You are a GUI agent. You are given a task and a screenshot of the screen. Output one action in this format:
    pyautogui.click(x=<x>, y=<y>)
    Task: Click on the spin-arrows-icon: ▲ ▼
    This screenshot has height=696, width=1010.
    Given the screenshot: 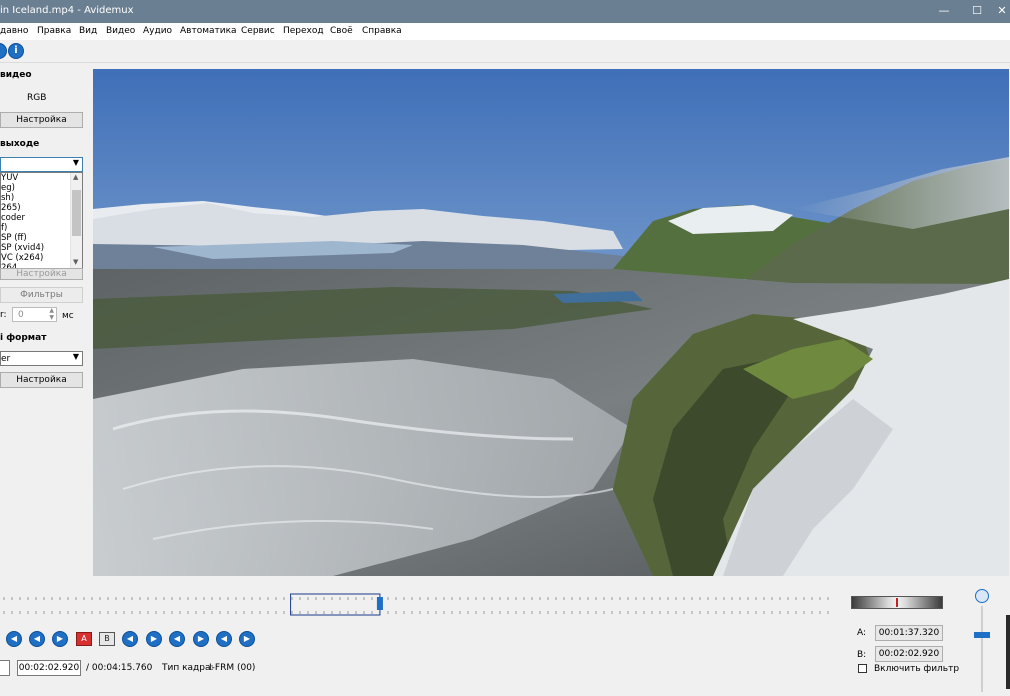 What is the action you would take?
    pyautogui.click(x=51, y=314)
    